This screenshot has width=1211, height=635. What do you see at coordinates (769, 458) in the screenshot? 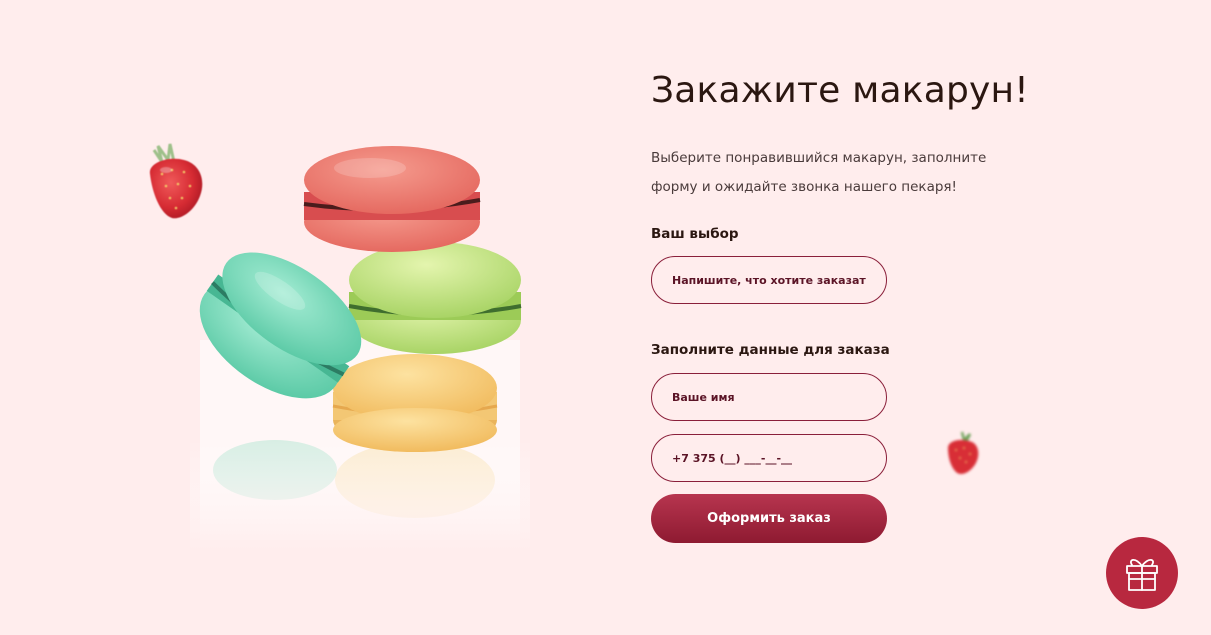
I see `phone-input` at bounding box center [769, 458].